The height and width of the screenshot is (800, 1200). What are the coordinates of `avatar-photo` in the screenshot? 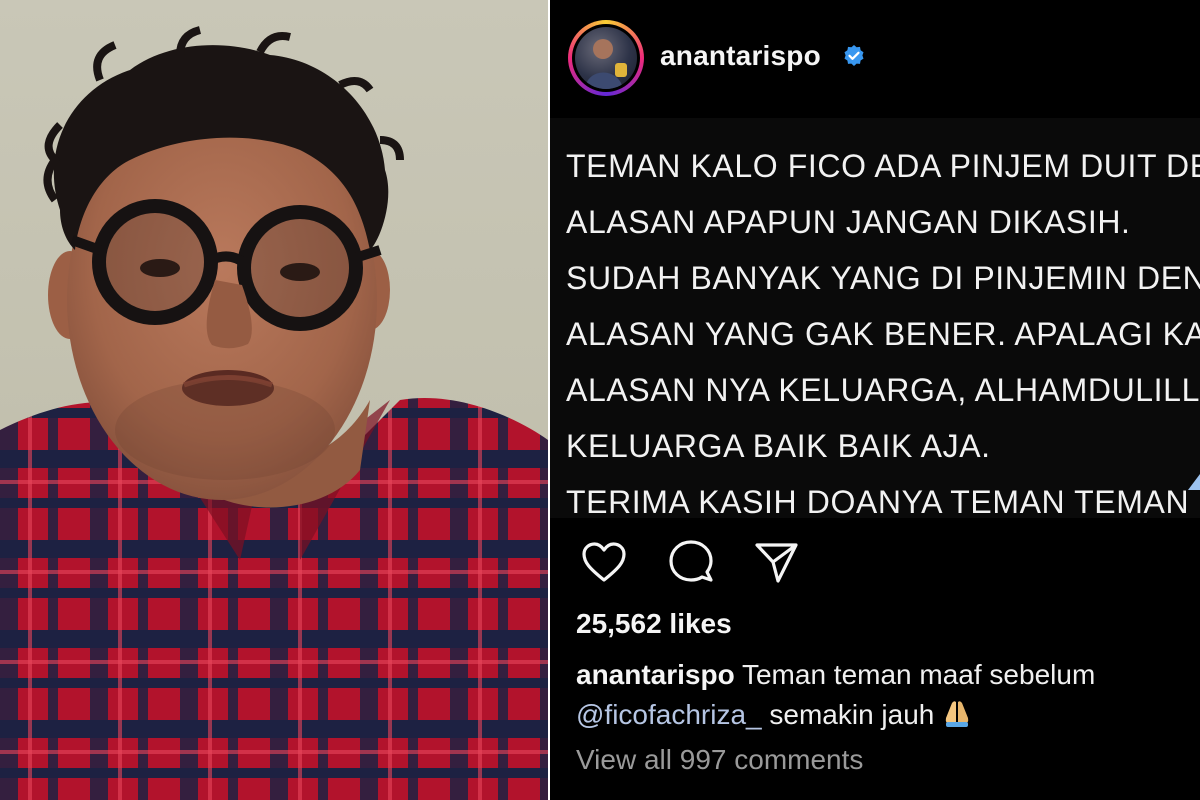 It's located at (606, 58).